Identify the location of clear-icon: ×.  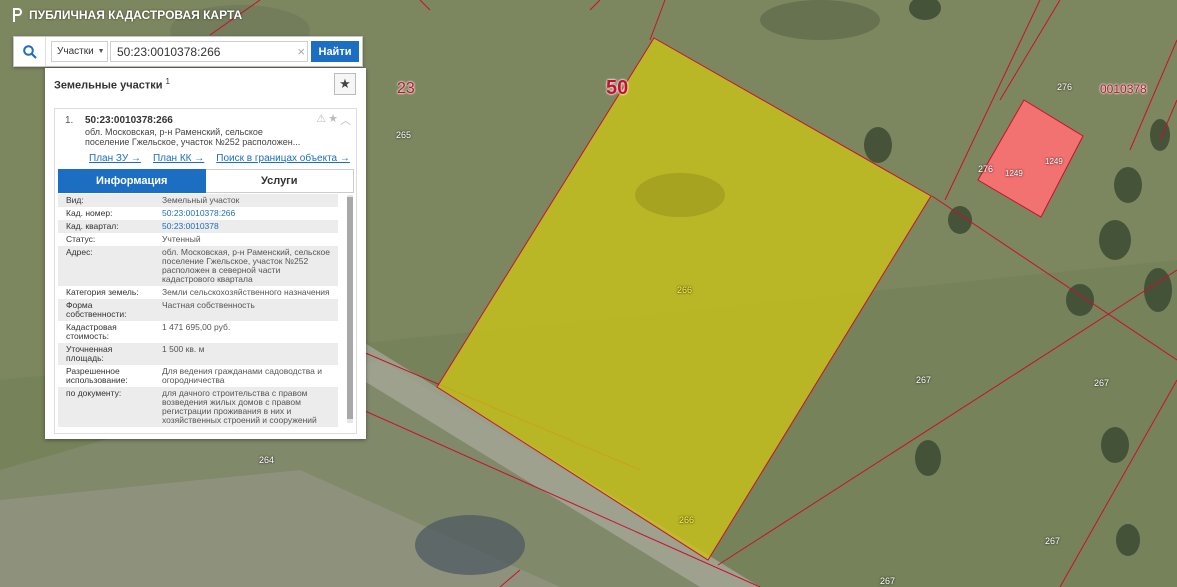
(301, 51).